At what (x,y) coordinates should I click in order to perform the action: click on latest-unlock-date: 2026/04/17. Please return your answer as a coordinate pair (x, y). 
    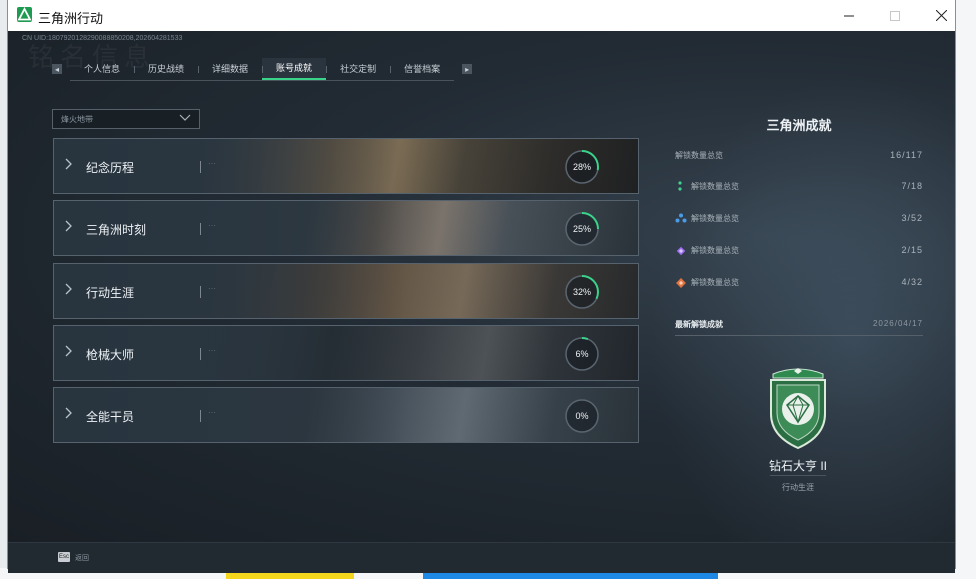
    Looking at the image, I should click on (897, 323).